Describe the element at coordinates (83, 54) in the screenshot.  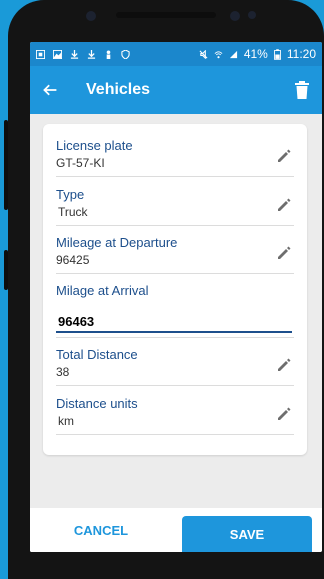
I see `notification-icons` at that location.